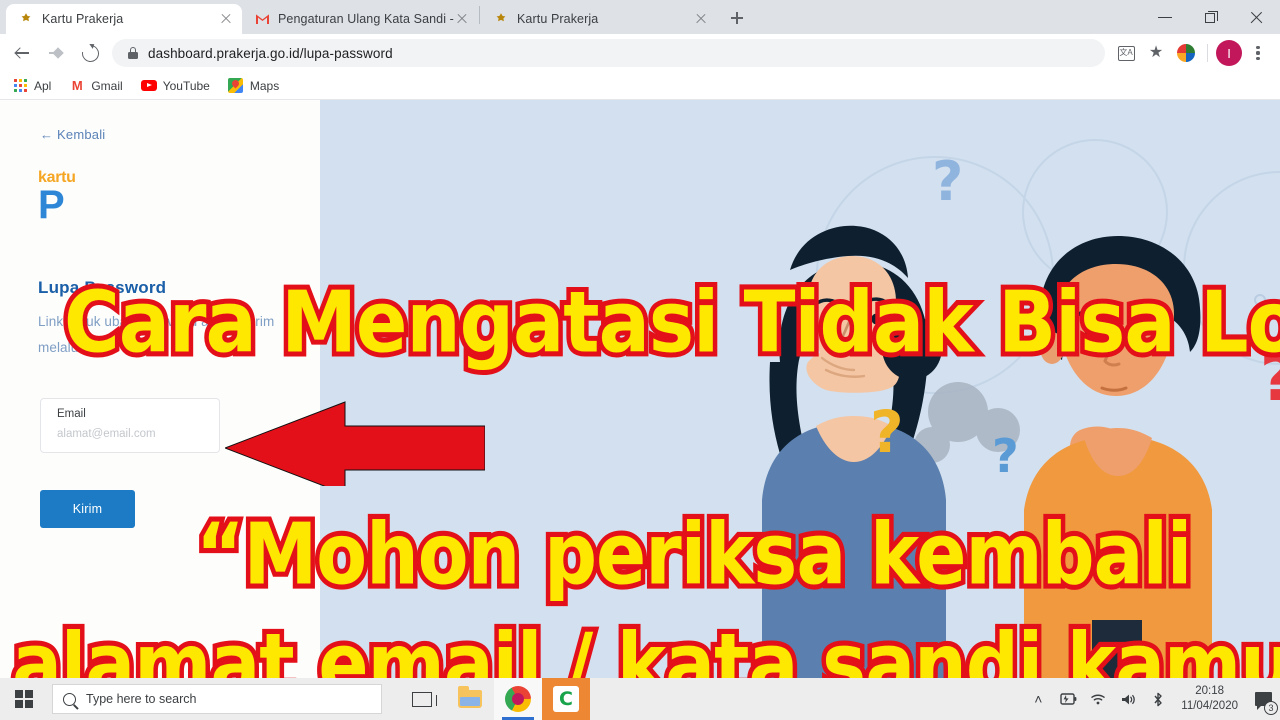 Image resolution: width=1280 pixels, height=720 pixels. Describe the element at coordinates (644, 644) in the screenshot. I see `overlay-quote-line-2: alamat email / kata sandi kamu.”` at that location.